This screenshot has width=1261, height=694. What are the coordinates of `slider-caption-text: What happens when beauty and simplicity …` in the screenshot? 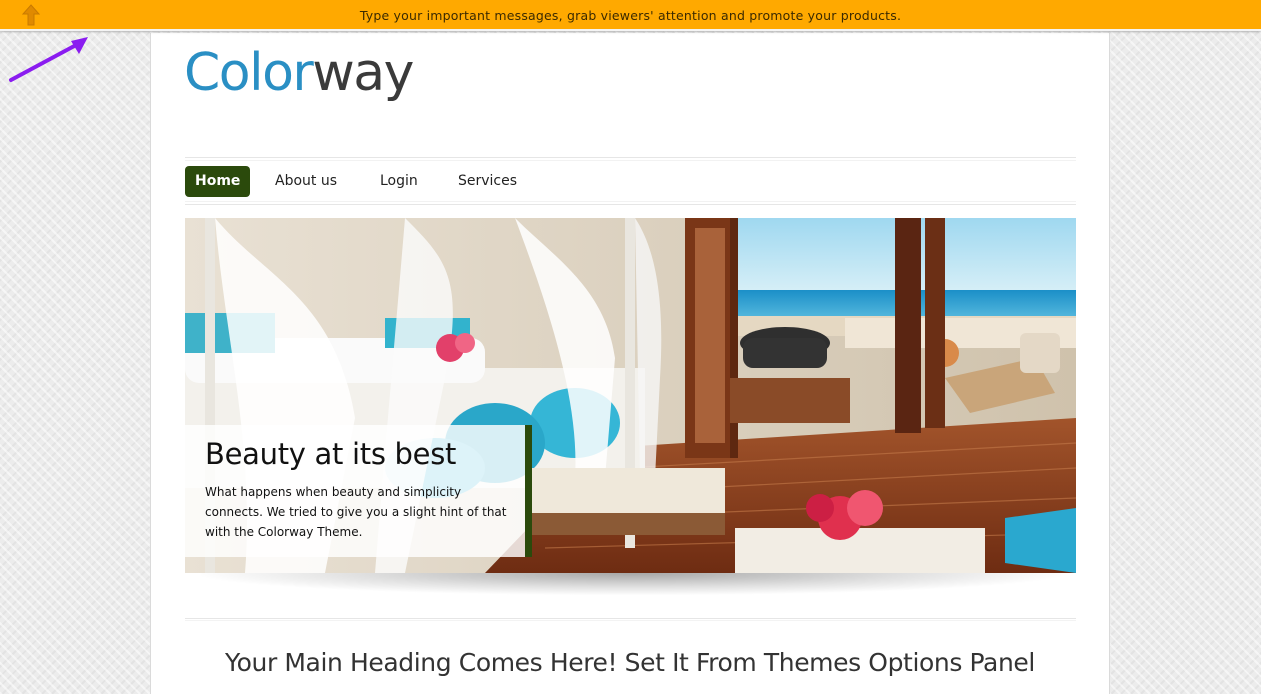 It's located at (356, 512).